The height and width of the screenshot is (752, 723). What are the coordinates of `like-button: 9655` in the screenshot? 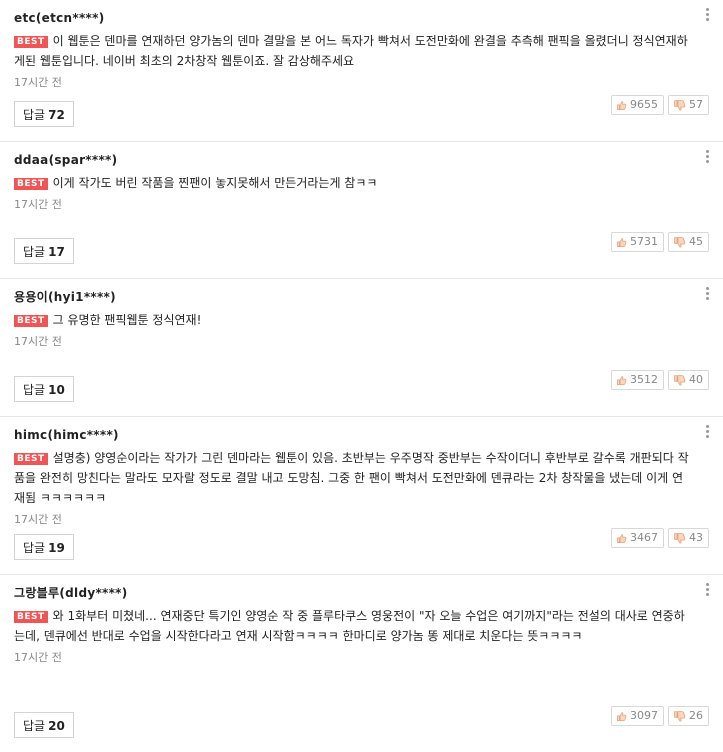 It's located at (637, 105).